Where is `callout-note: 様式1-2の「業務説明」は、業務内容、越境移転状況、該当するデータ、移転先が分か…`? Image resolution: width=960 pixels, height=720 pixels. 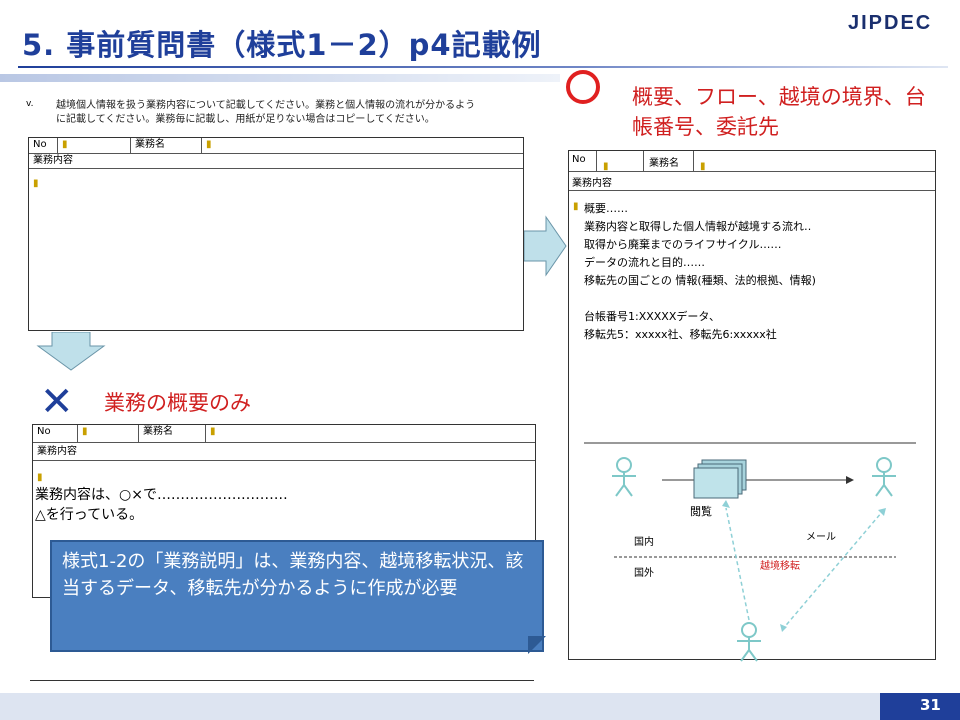
callout-note: 様式1-2の「業務説明」は、業務内容、越境移転状況、該当するデータ、移転先が分か… is located at coordinates (297, 596).